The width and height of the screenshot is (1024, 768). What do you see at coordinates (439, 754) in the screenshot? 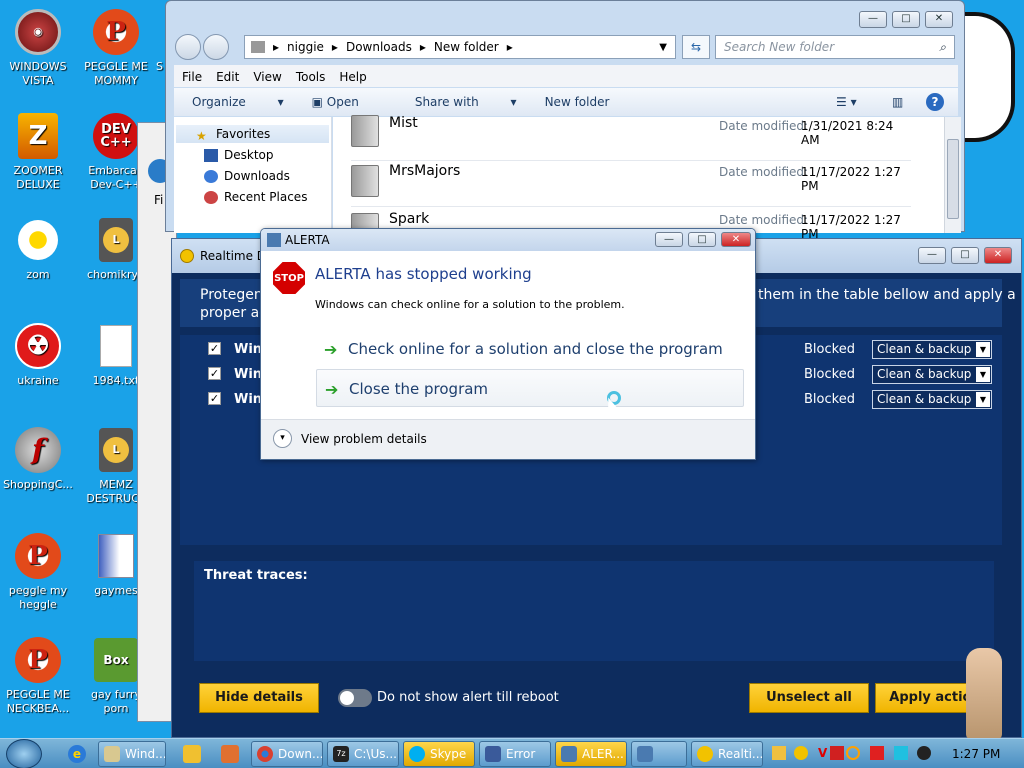
I see `taskbar-item-skype: Skype` at bounding box center [439, 754].